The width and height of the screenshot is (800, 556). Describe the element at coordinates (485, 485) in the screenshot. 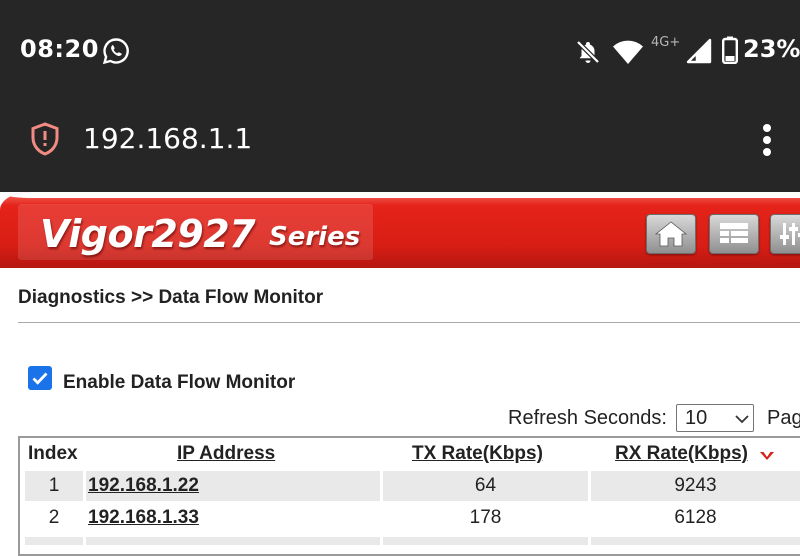

I see `row-tx-rate: 64` at that location.